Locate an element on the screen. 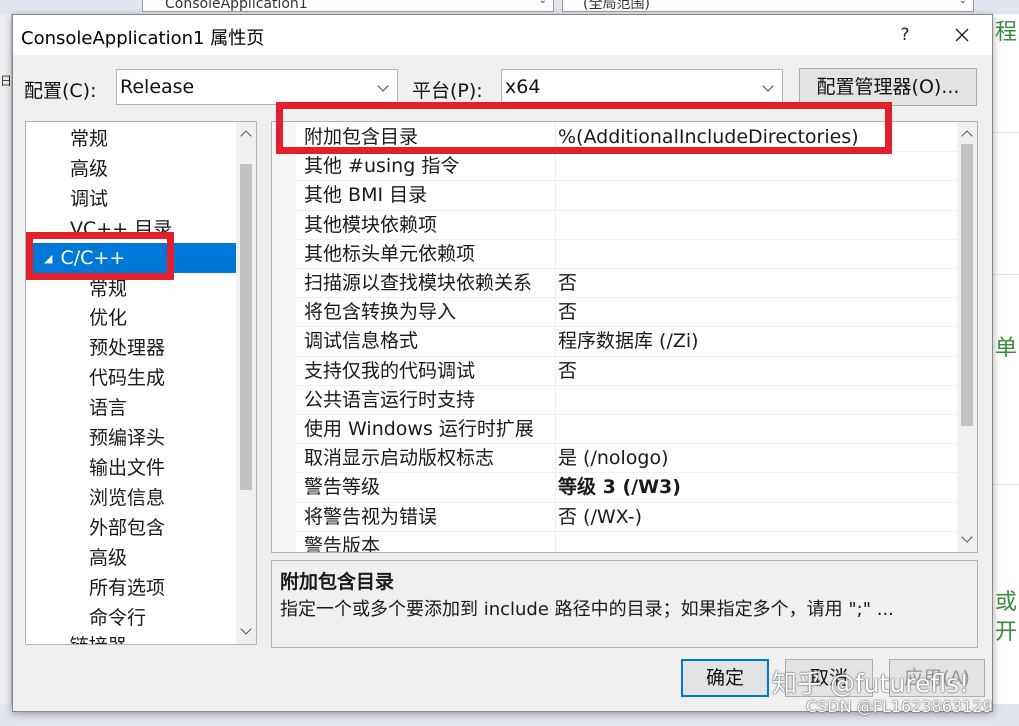 The width and height of the screenshot is (1019, 726). background-project-combo: ConsoleApplication1 ⌄ is located at coordinates (348, 6).